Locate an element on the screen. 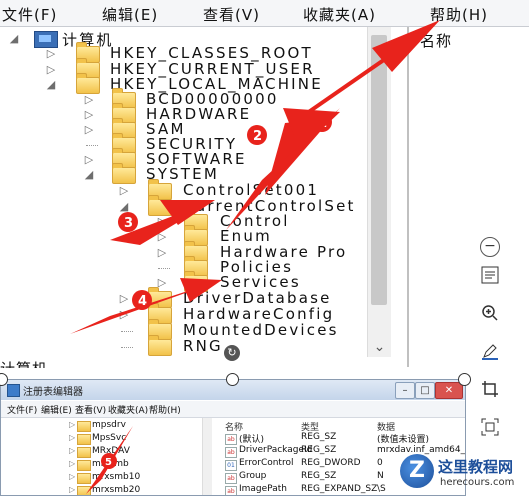 This screenshot has height=496, width=529. small-menu-favorites: 收藏夹(A) is located at coordinates (128, 409).